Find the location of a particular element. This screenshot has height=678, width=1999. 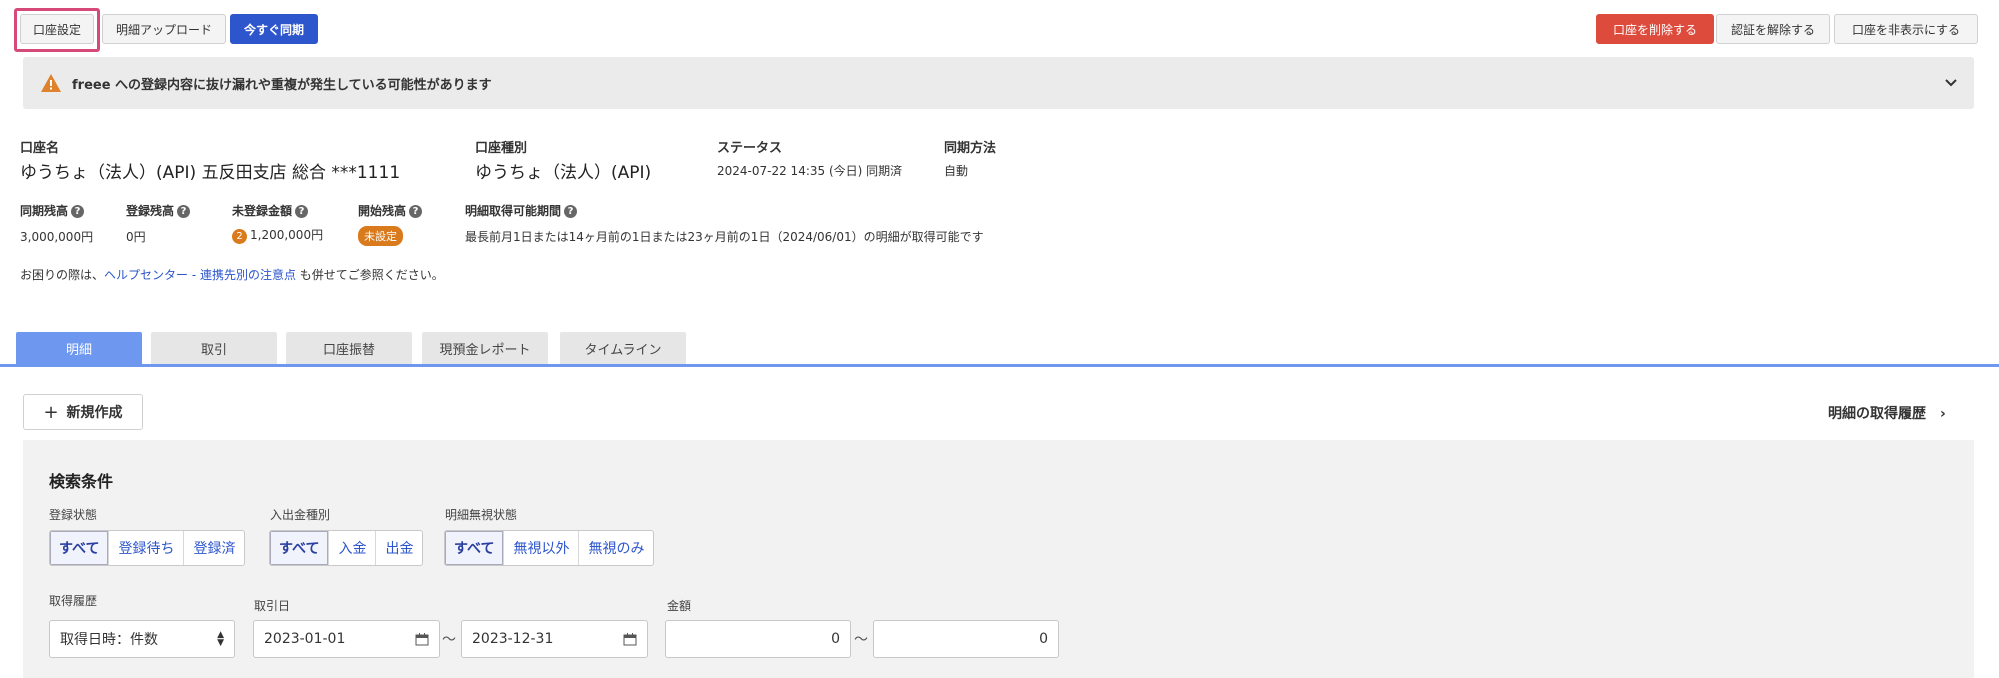

date-to-input: 2023-12-31 is located at coordinates (554, 639).